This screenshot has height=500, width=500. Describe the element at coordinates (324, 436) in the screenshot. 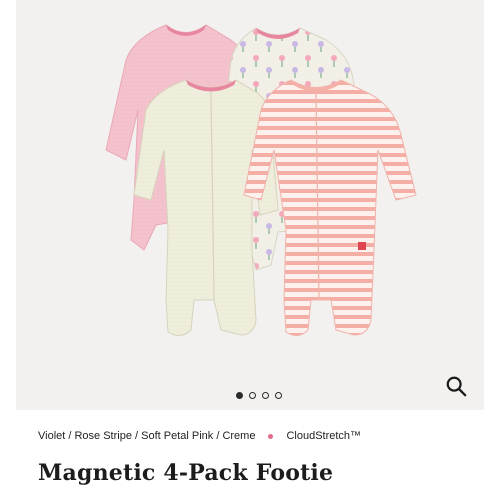

I see `fabric-text: CloudStretch™` at that location.